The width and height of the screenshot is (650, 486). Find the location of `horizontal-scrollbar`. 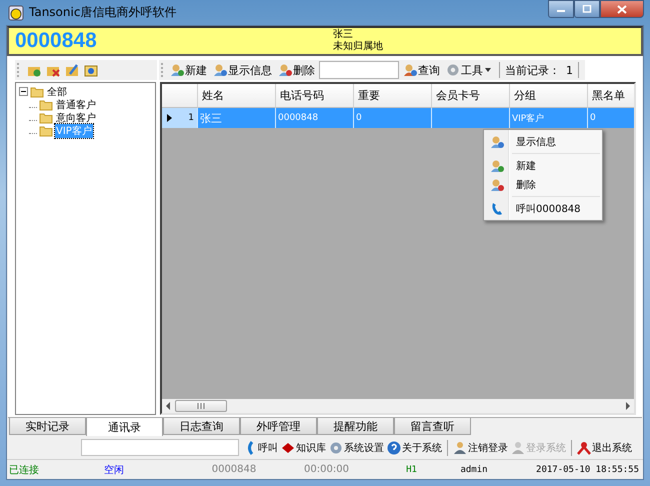

horizontal-scrollbar is located at coordinates (398, 406).